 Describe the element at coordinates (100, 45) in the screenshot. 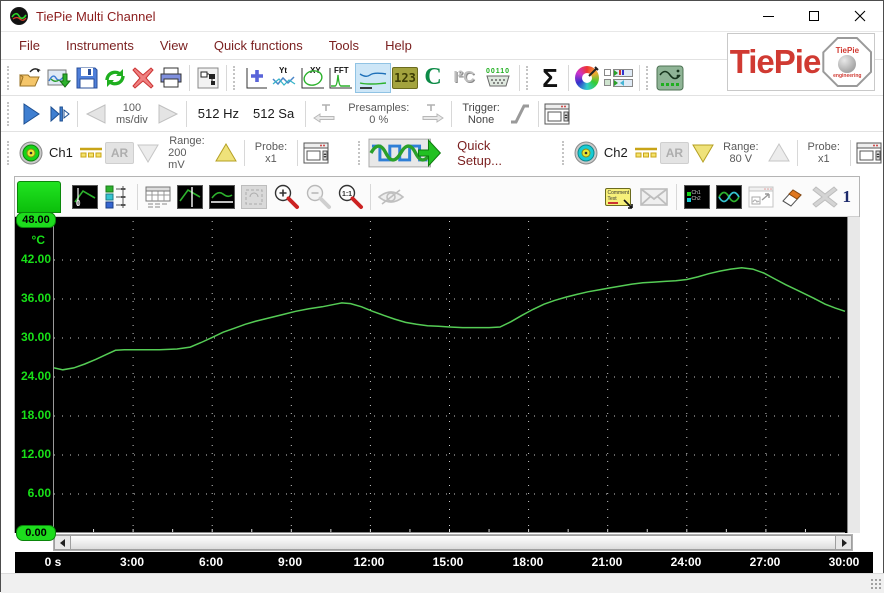

I see `menu-instruments: Instruments` at that location.